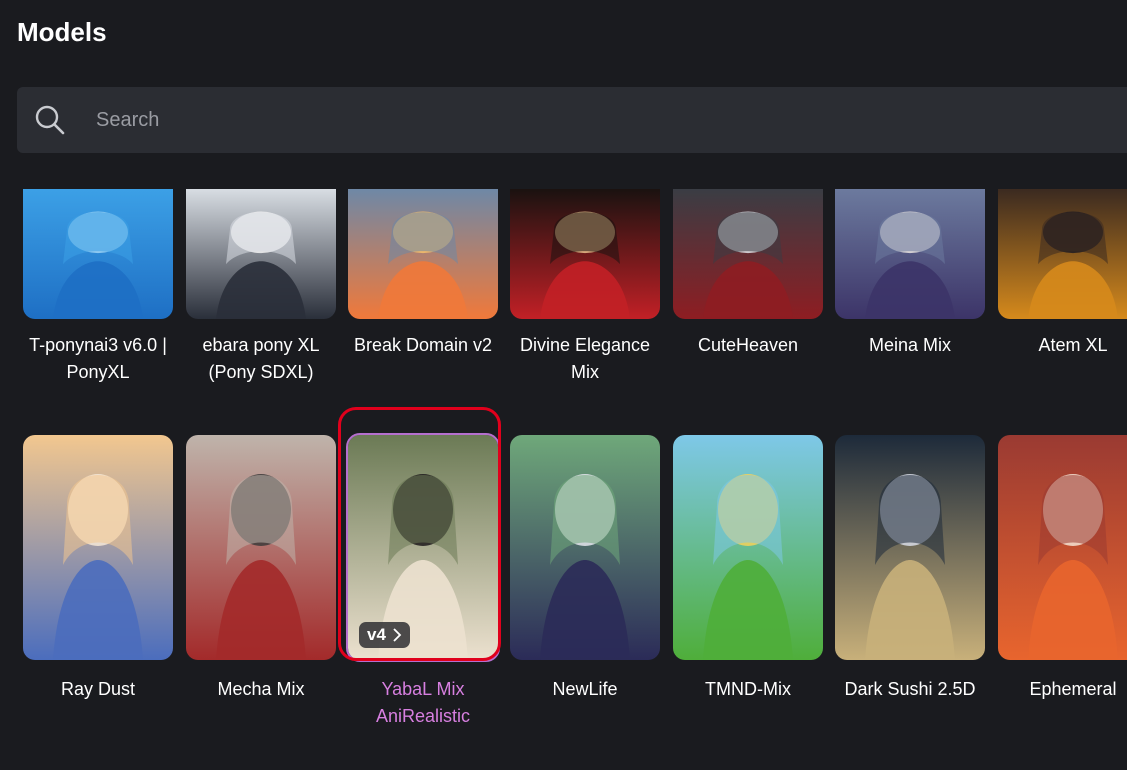 Image resolution: width=1127 pixels, height=770 pixels. I want to click on model-name: ebara pony XL (Pony SDXL), so click(261, 358).